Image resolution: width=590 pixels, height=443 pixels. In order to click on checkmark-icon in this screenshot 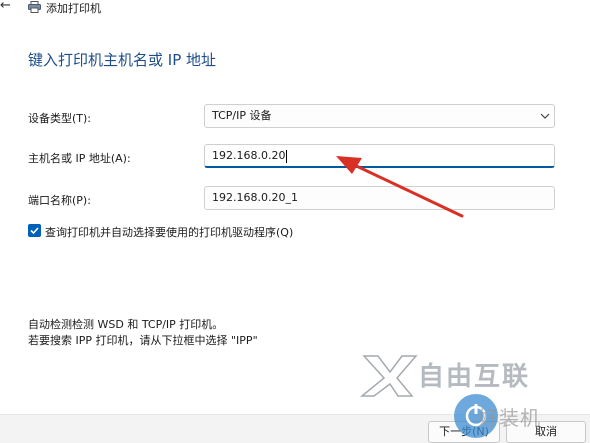, I will do `click(34, 231)`.